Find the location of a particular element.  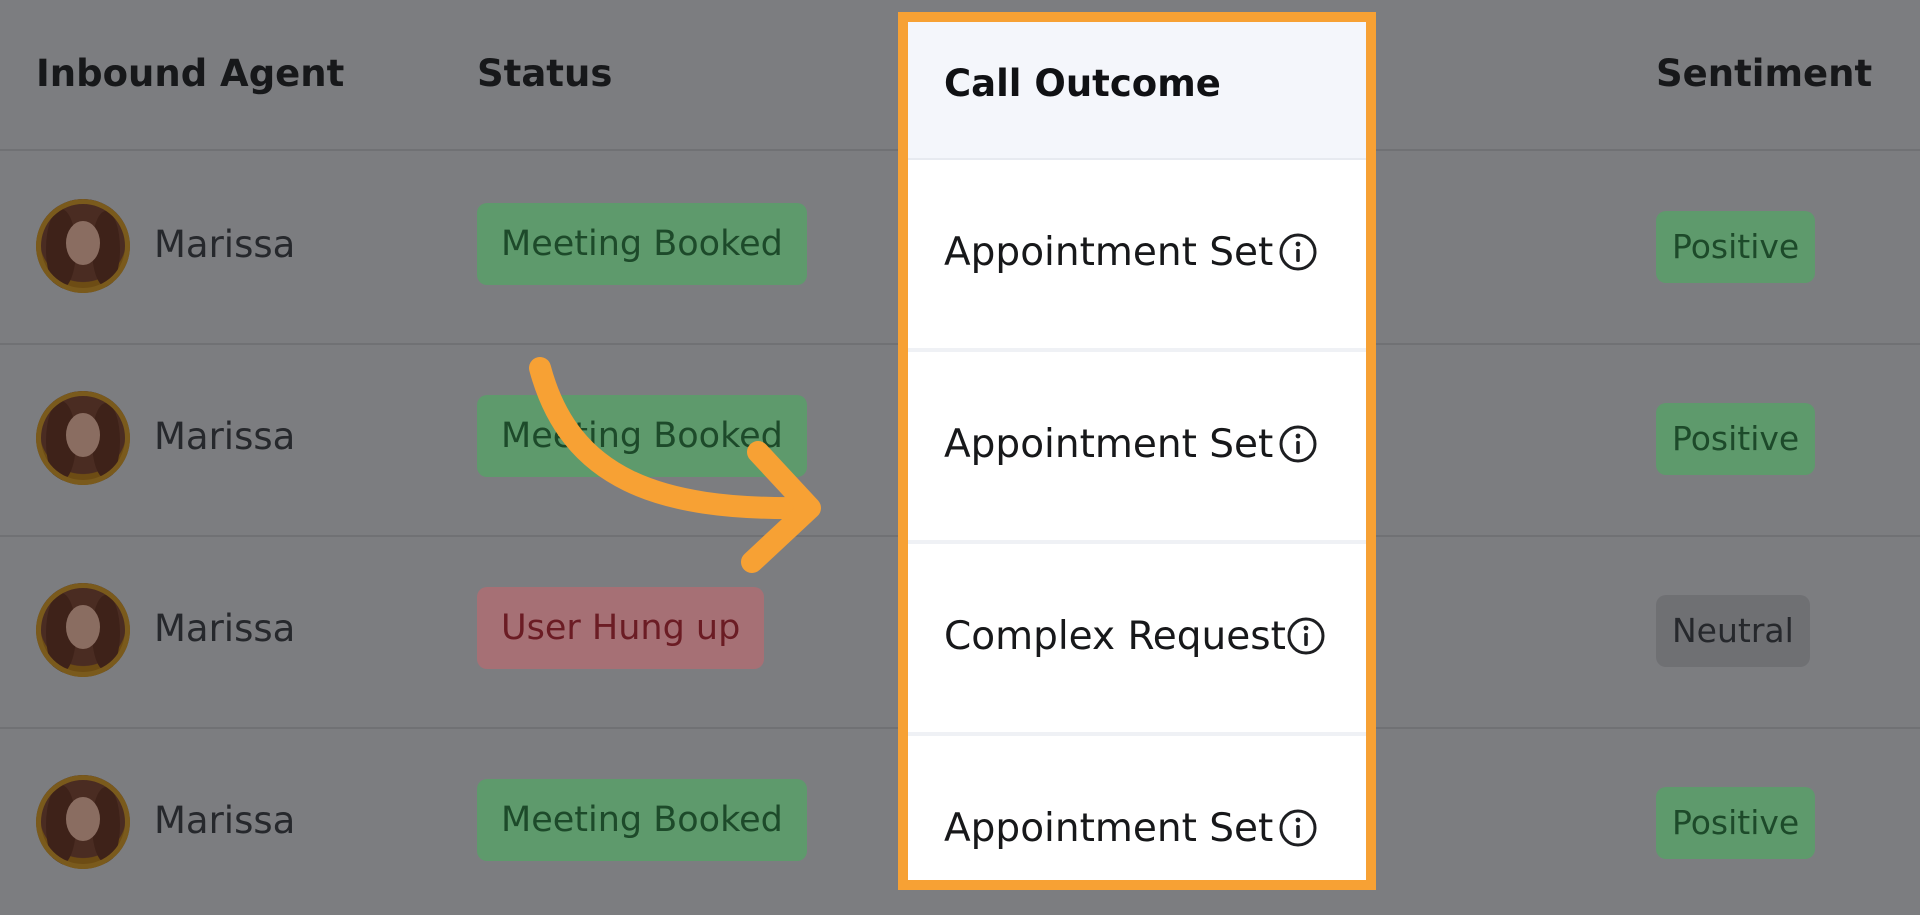

call-outcome-cell: Complex Request is located at coordinates (1137, 640).